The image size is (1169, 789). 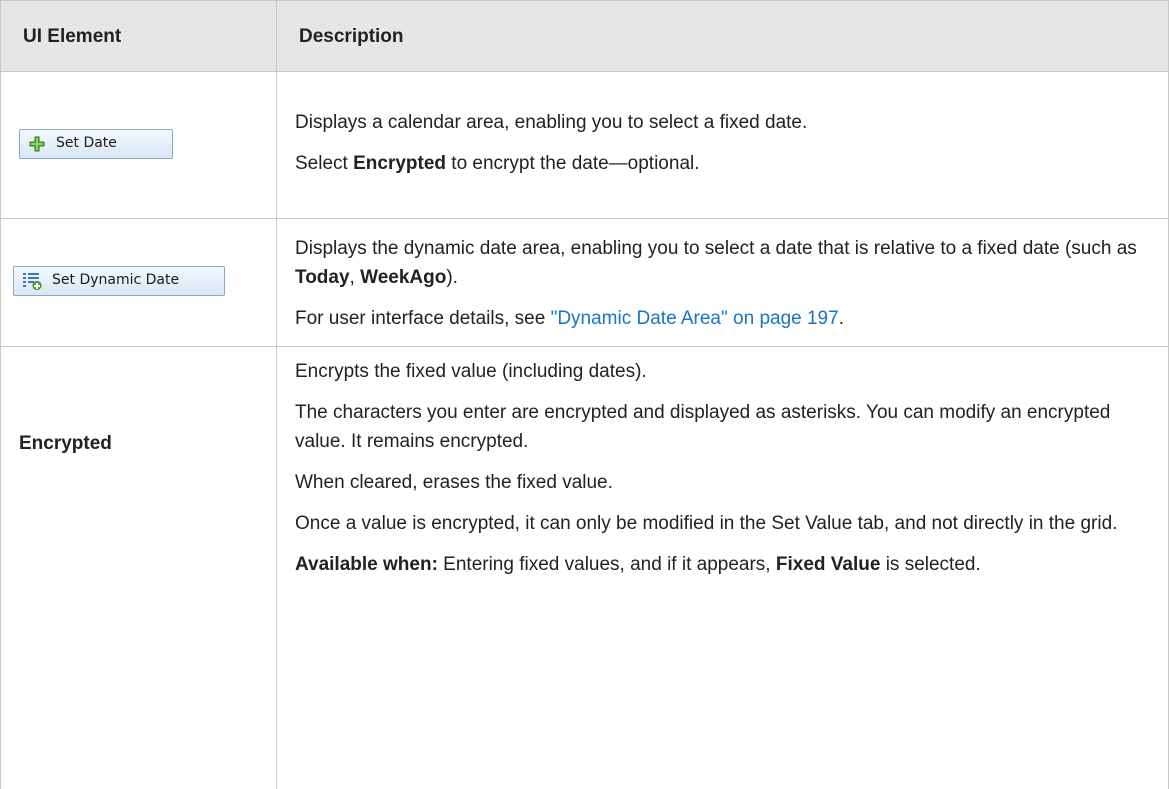 What do you see at coordinates (828, 564) in the screenshot?
I see `fixed-value-term: Fixed Value` at bounding box center [828, 564].